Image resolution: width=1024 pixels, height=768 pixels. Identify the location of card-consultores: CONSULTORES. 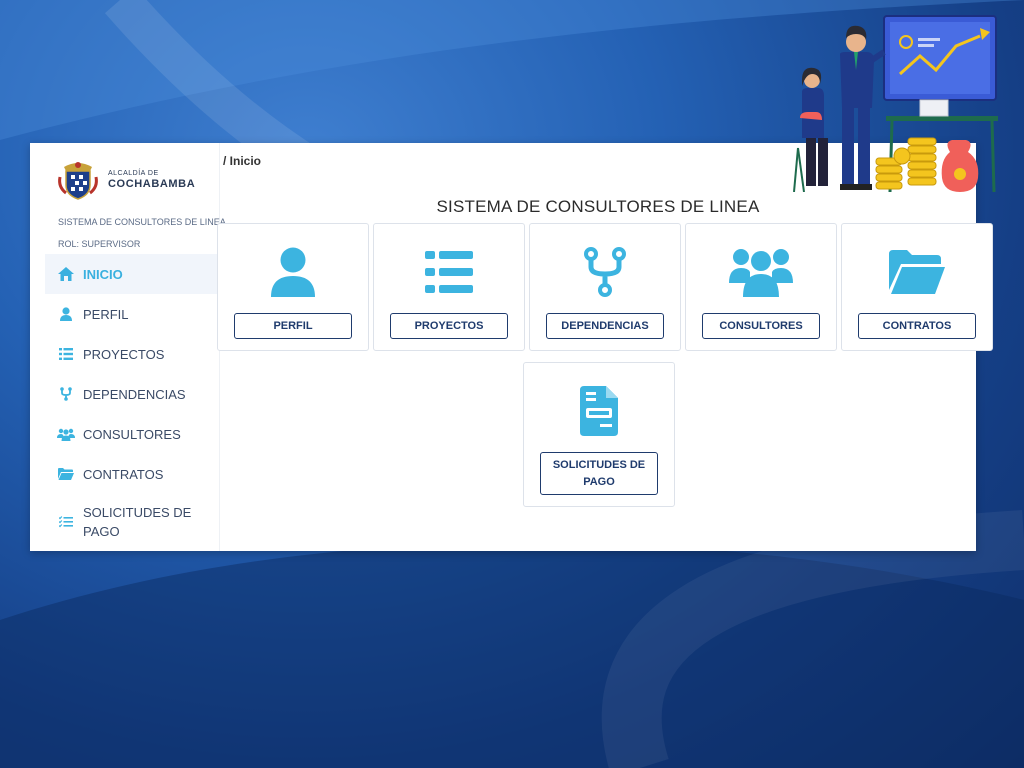
(761, 287).